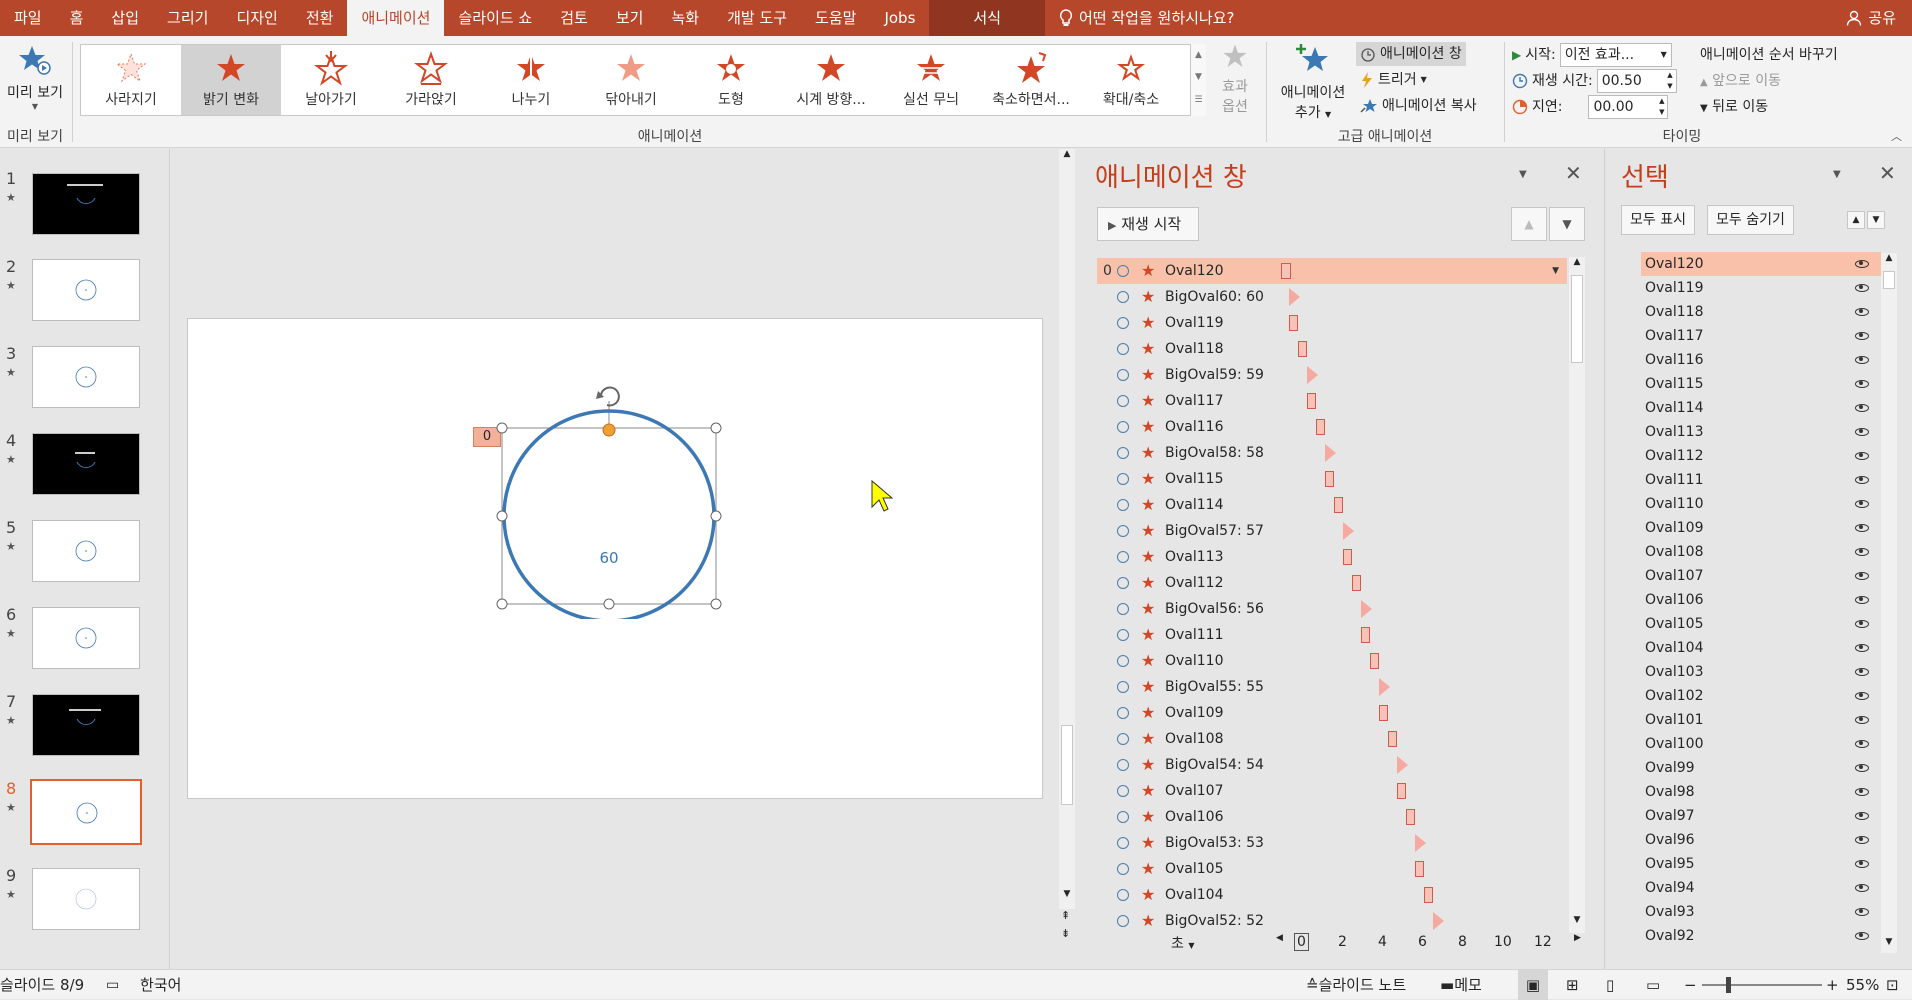  I want to click on tab-draw: 그리기, so click(187, 18).